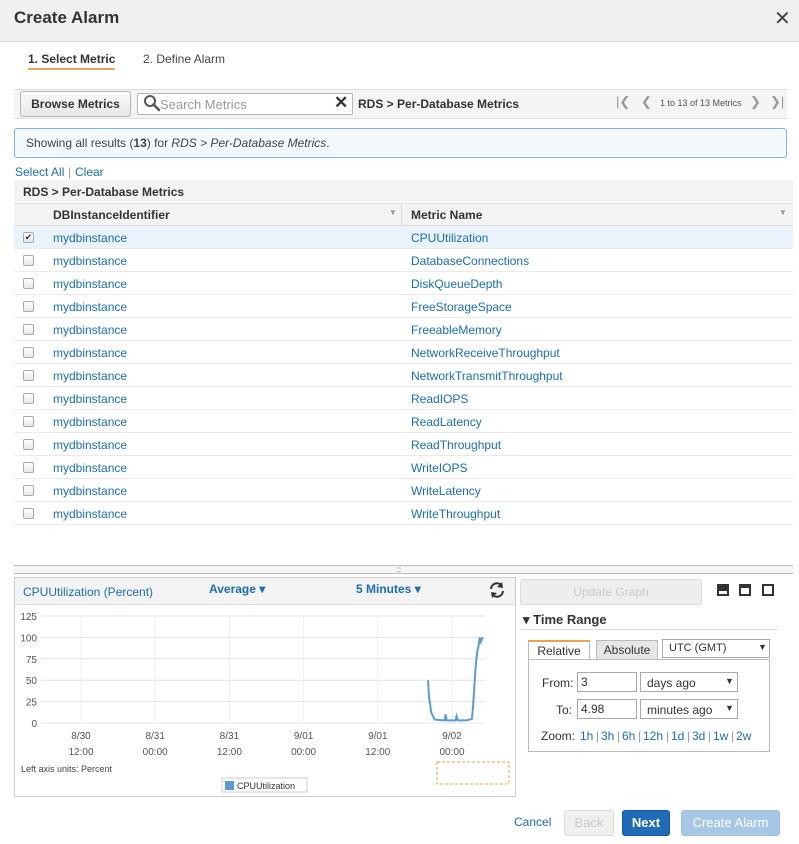 This screenshot has height=844, width=799. I want to click on metric-name-link: CPUUtilization, so click(449, 238).